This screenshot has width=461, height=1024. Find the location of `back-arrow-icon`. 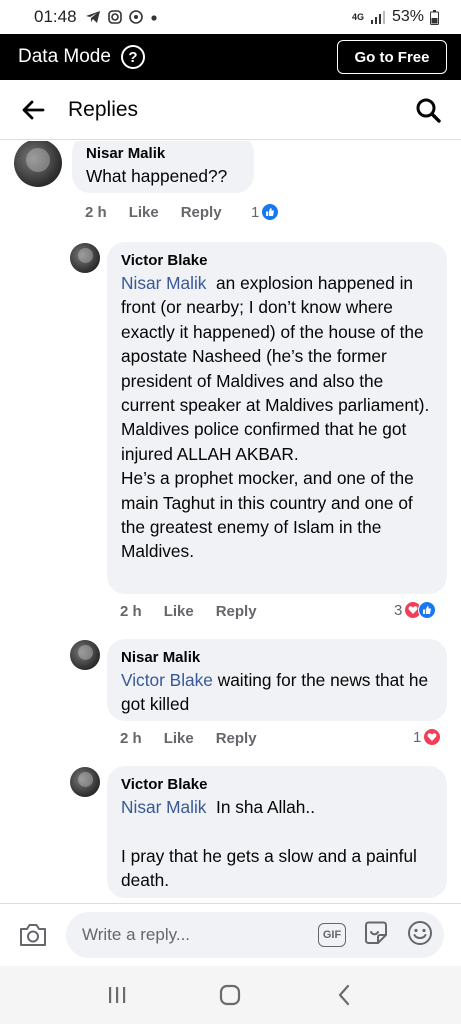

back-arrow-icon is located at coordinates (33, 110).